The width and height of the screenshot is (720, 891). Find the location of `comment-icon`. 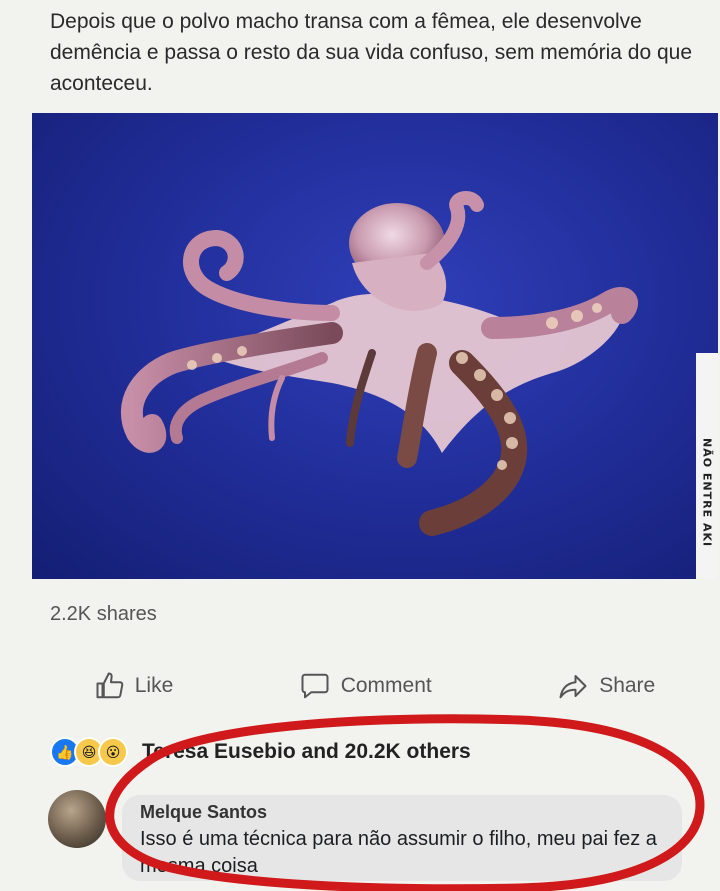

comment-icon is located at coordinates (315, 686).